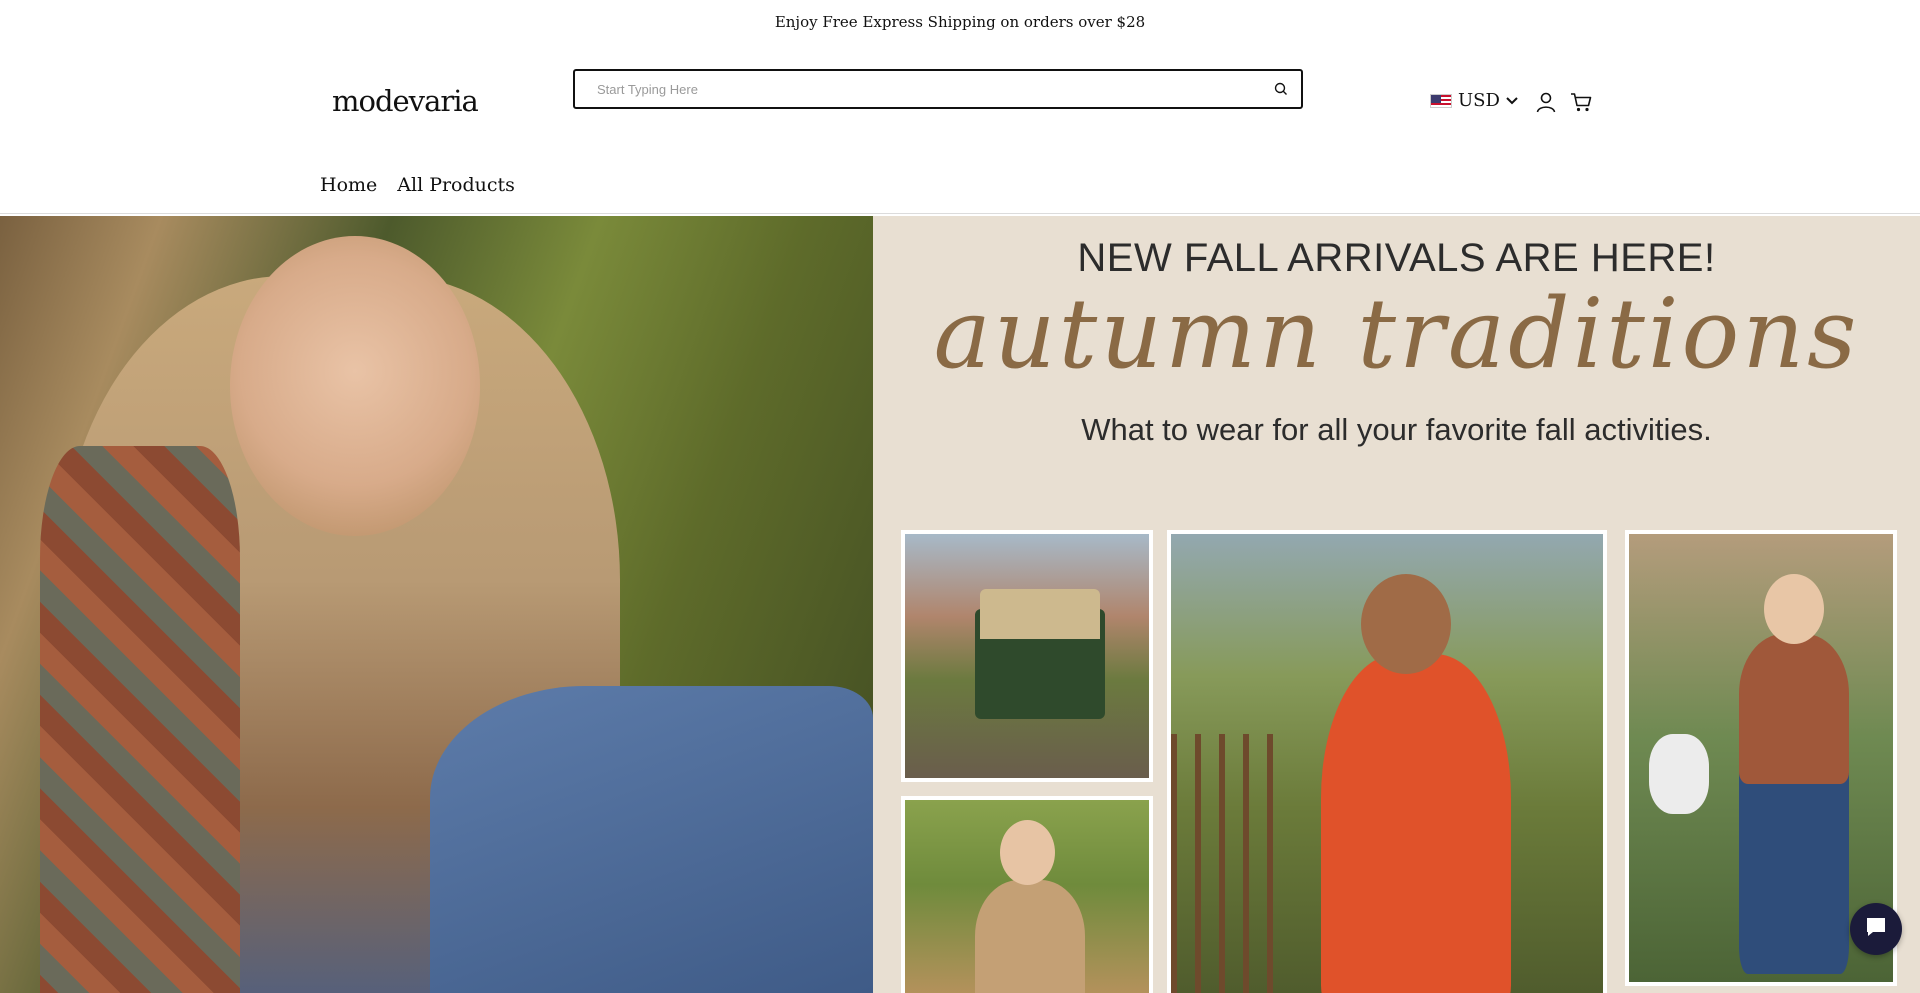  I want to click on currency-code: USD, so click(1479, 100).